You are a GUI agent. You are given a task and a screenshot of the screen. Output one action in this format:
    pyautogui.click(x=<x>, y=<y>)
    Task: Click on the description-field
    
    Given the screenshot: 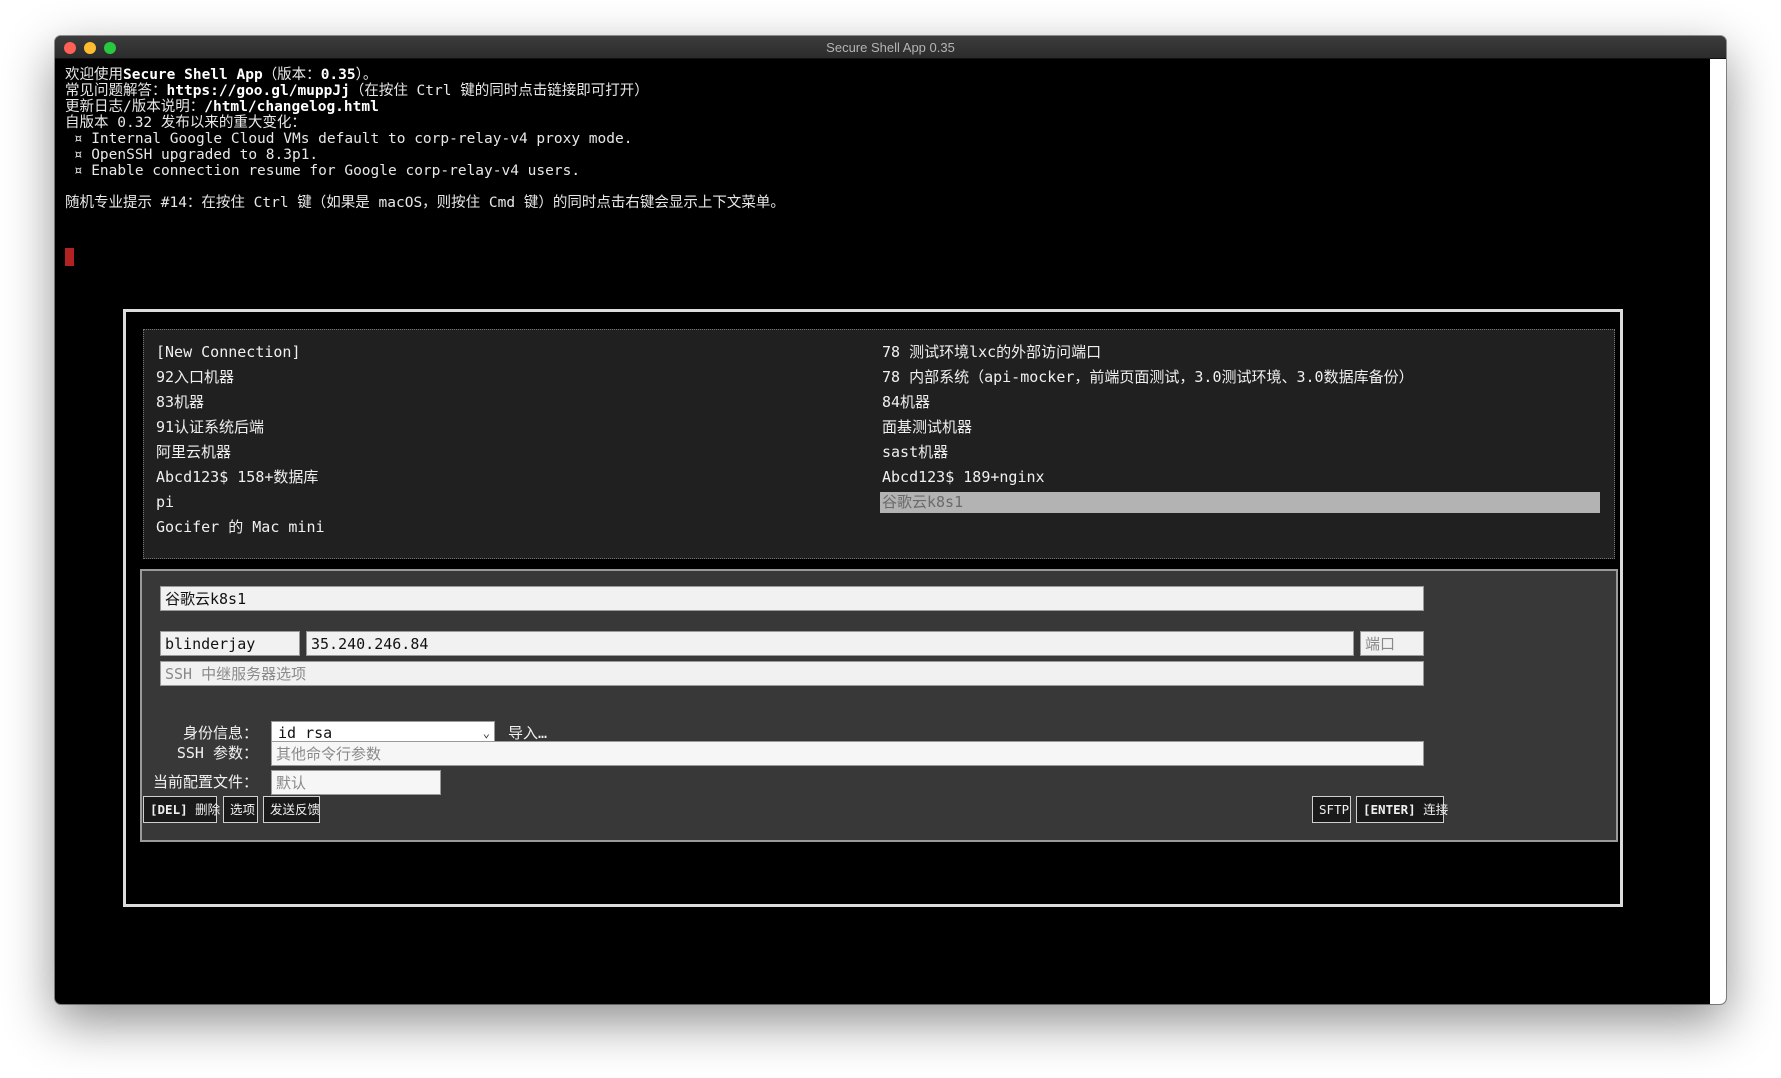 What is the action you would take?
    pyautogui.click(x=792, y=598)
    